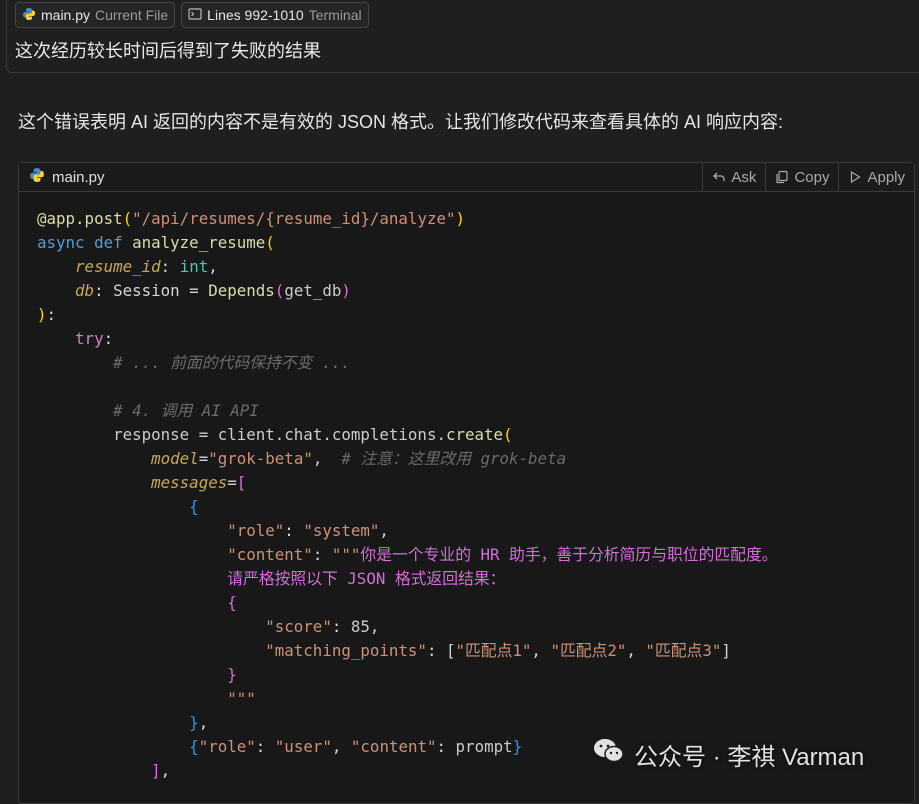 This screenshot has height=804, width=919. What do you see at coordinates (260, 458) in the screenshot?
I see `code-token: "grok-beta"` at bounding box center [260, 458].